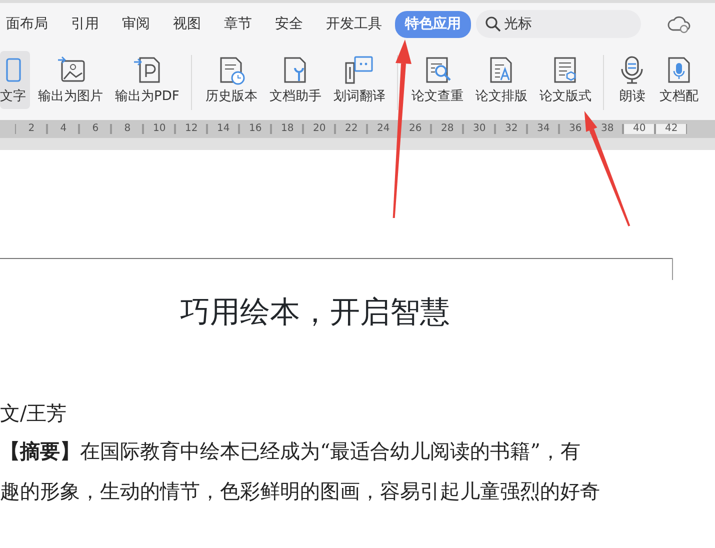 This screenshot has width=715, height=548. Describe the element at coordinates (565, 80) in the screenshot. I see `toolbar-button: 论文版式` at that location.